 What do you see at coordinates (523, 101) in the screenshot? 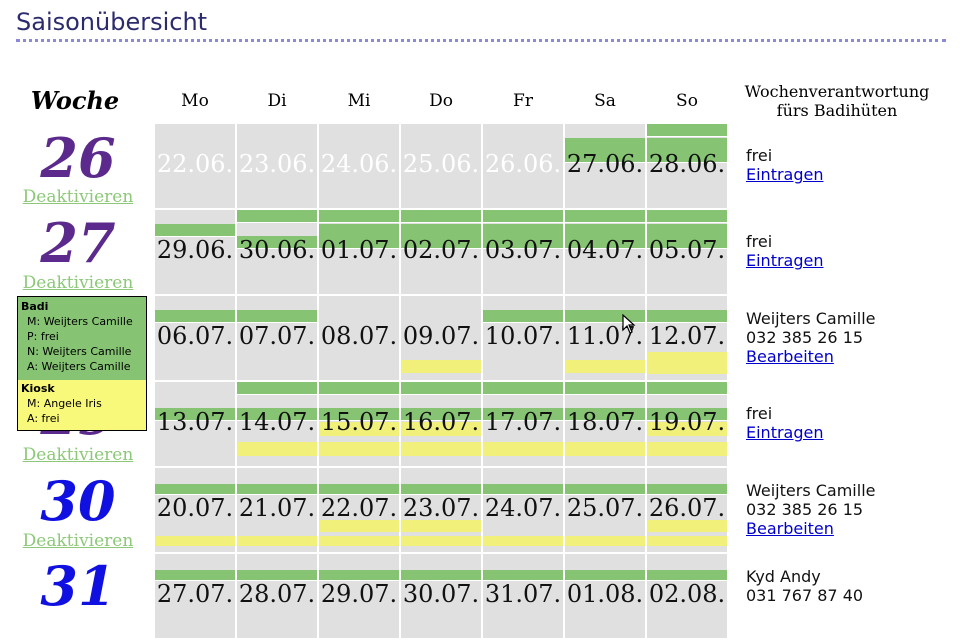
I see `day-header-fr: Fr` at bounding box center [523, 101].